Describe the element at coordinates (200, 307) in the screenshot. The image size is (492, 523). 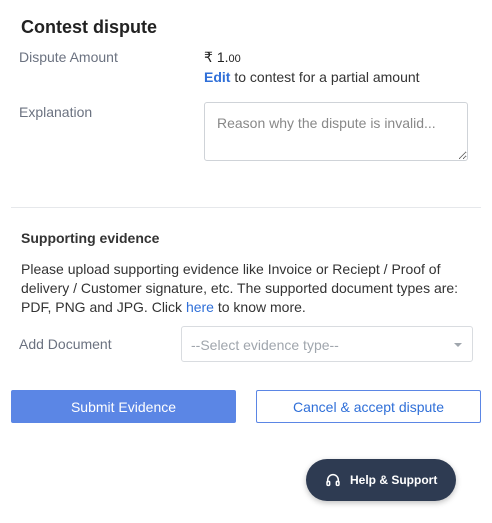
I see `know-more-link: here` at that location.